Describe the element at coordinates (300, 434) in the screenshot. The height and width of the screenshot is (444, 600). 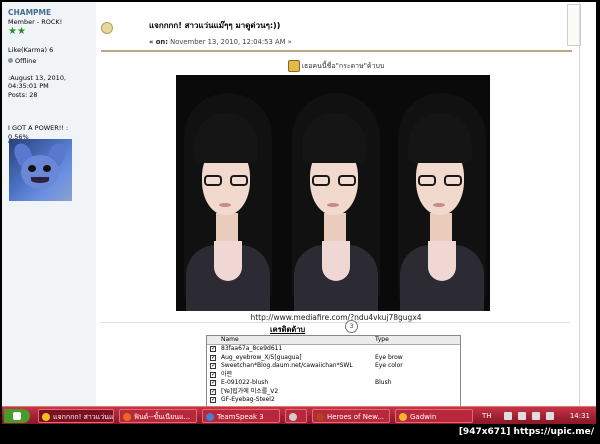
I see `image-host-footer: [947x671] https://upic.me/` at that location.